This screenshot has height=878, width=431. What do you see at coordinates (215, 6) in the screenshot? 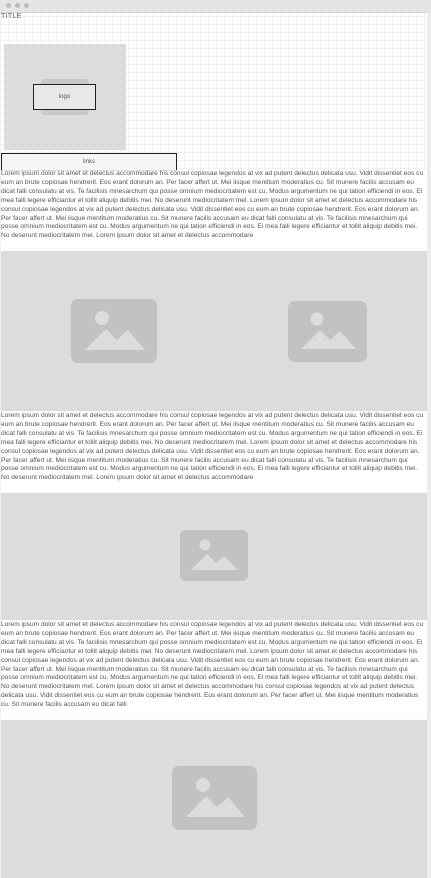
I see `window-titlebar` at bounding box center [215, 6].